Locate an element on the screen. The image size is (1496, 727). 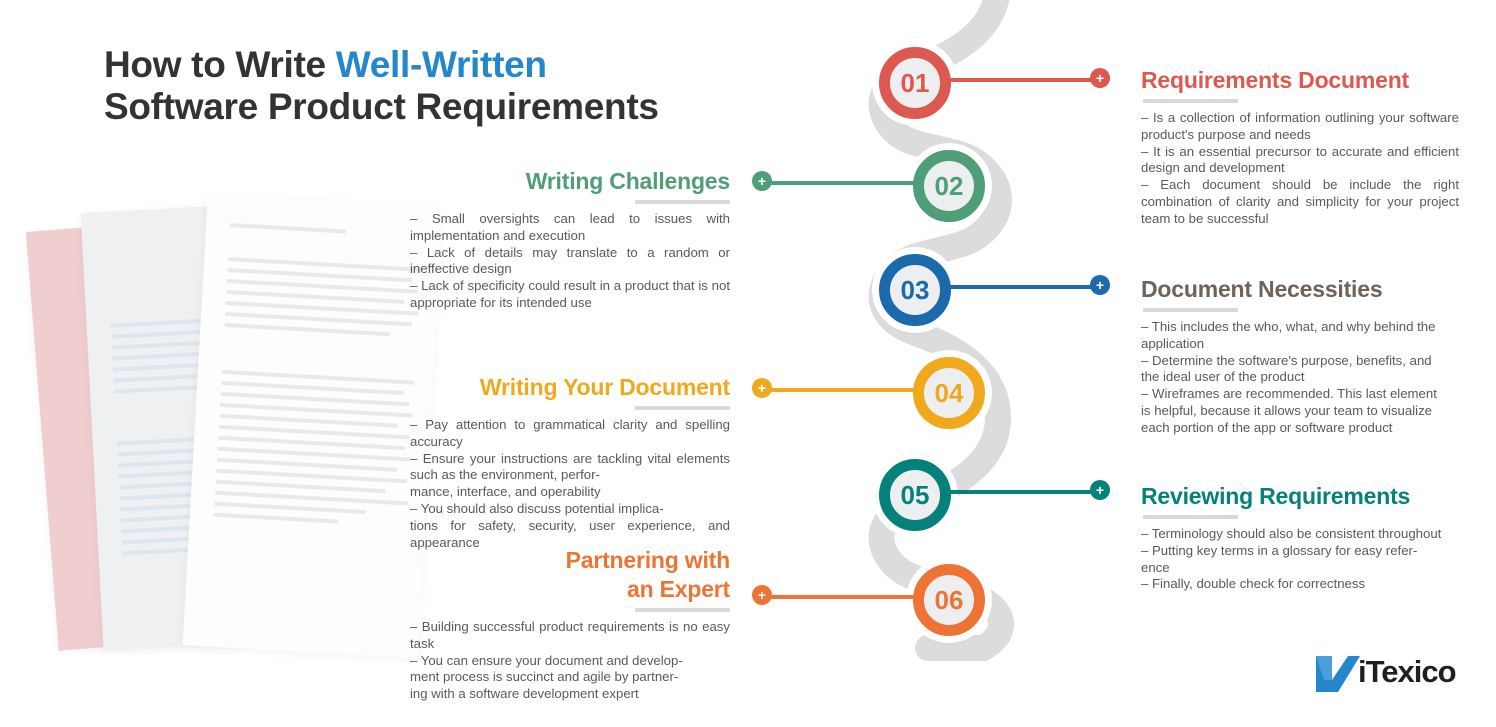
logo-mark-icon is located at coordinates (1338, 674).